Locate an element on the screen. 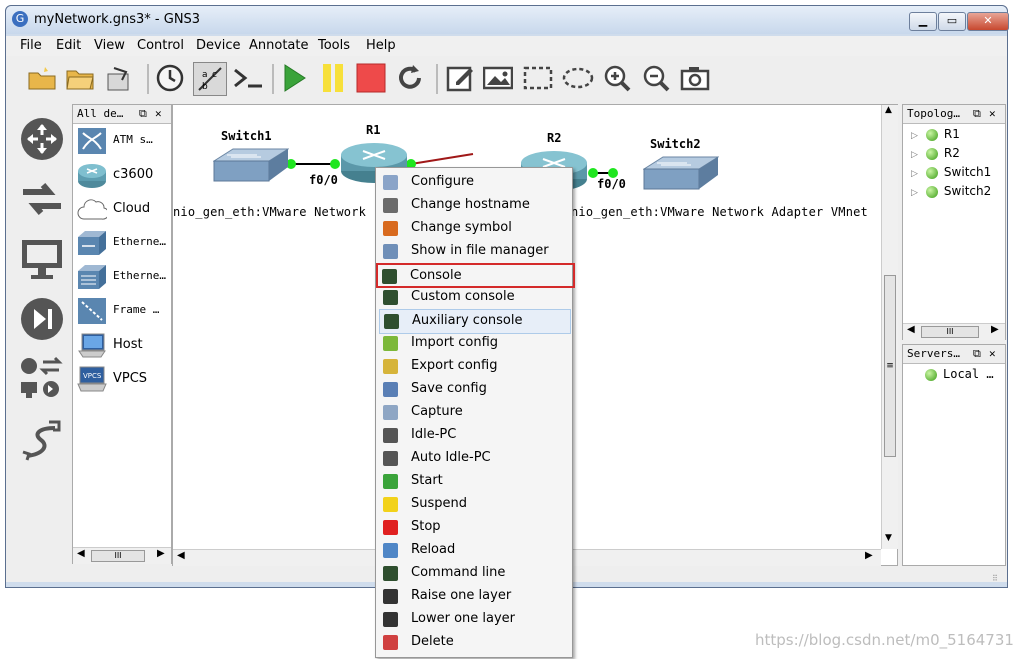 This screenshot has height=659, width=1013. save-project-icon is located at coordinates (119, 78).